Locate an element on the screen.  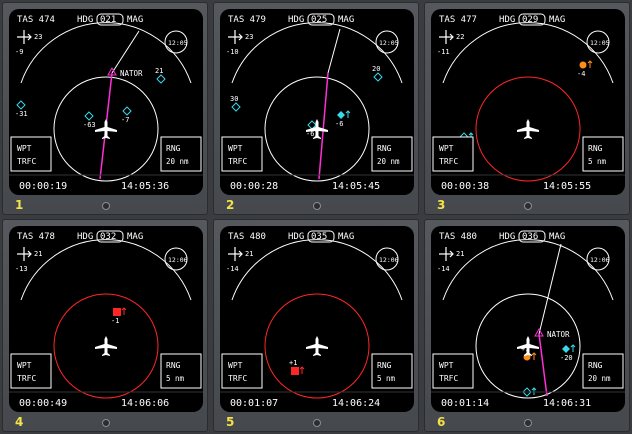
panel-number: 2 is located at coordinates (230, 205).